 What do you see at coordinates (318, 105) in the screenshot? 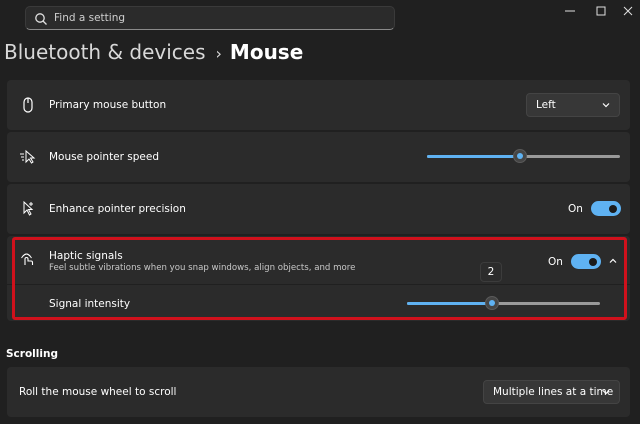
I see `primary-mouse-button-row: Primary mouse button Left` at bounding box center [318, 105].